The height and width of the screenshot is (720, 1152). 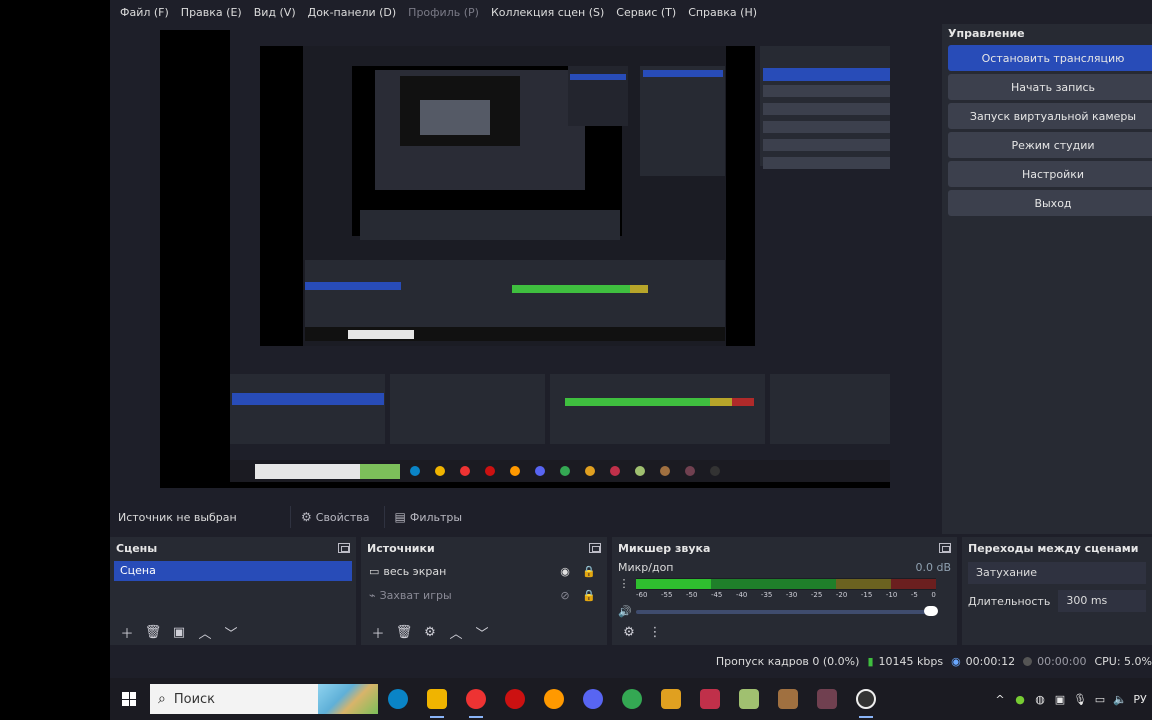 What do you see at coordinates (787, 610) in the screenshot?
I see `volume-fader` at bounding box center [787, 610].